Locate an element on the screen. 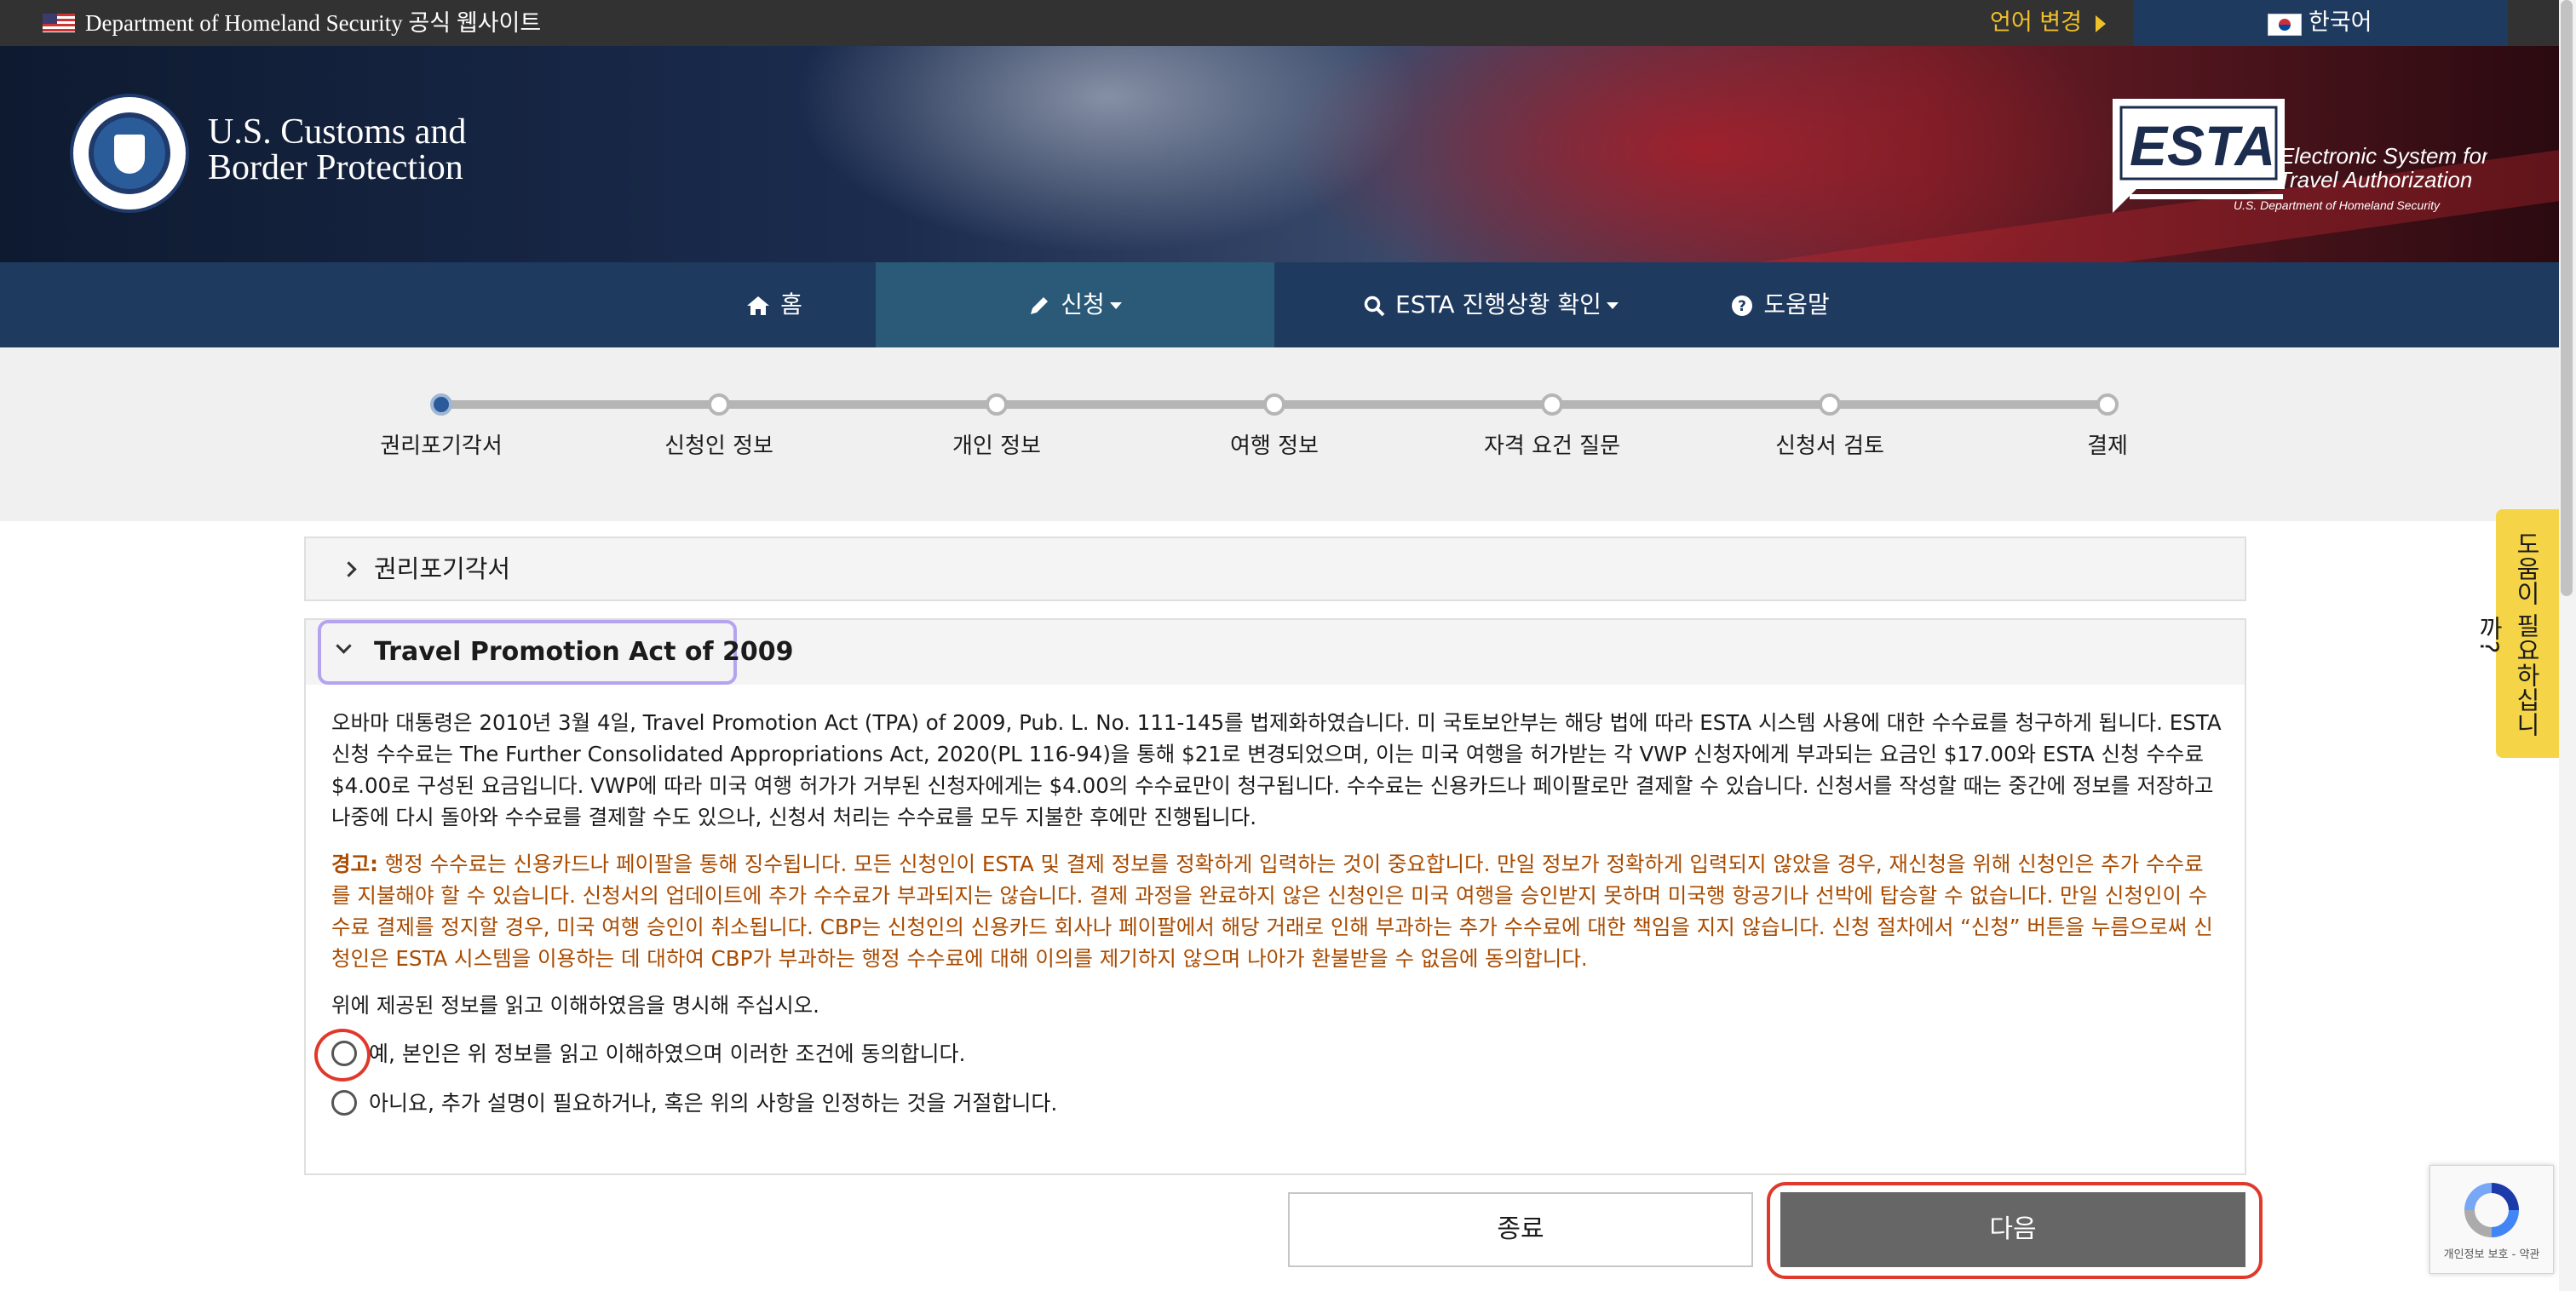  esta-tagline-2: Travel Authorization is located at coordinates (2375, 179).